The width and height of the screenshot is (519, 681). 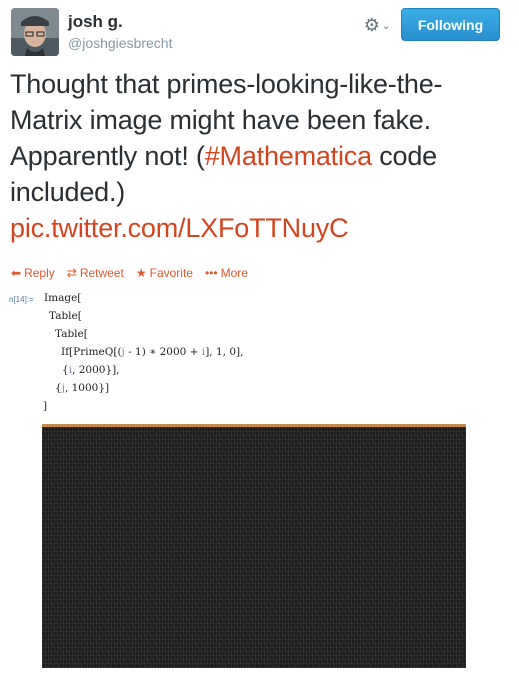 I want to click on code-token: - 1) ∗ 2000 +, so click(x=163, y=352).